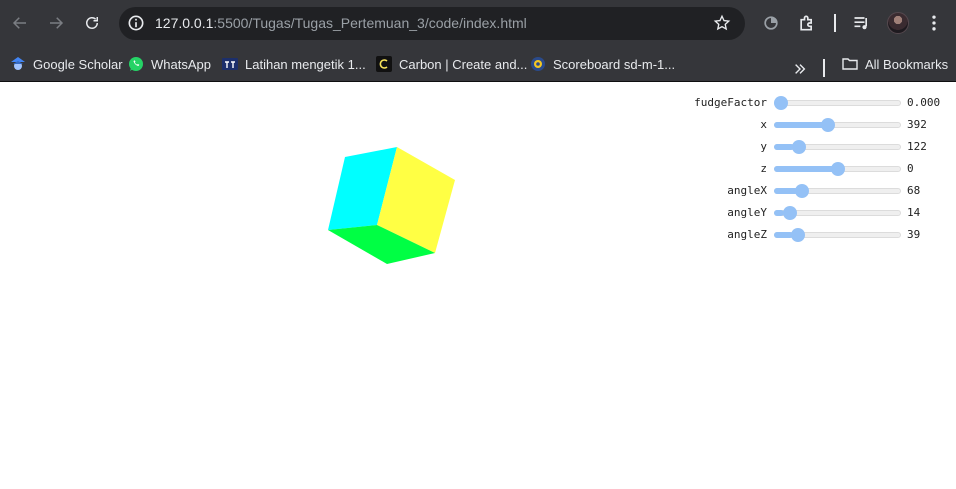 Image resolution: width=956 pixels, height=489 pixels. Describe the element at coordinates (78, 64) in the screenshot. I see `bookmark-label: Google Scholar` at that location.